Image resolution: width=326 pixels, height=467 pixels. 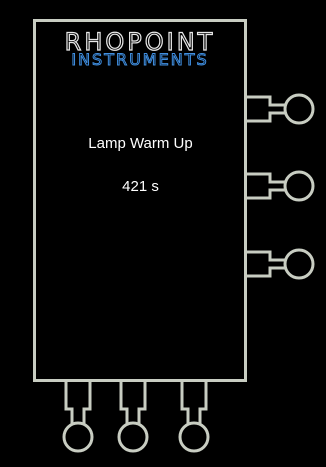 I want to click on right-button-bottom, so click(x=280, y=264).